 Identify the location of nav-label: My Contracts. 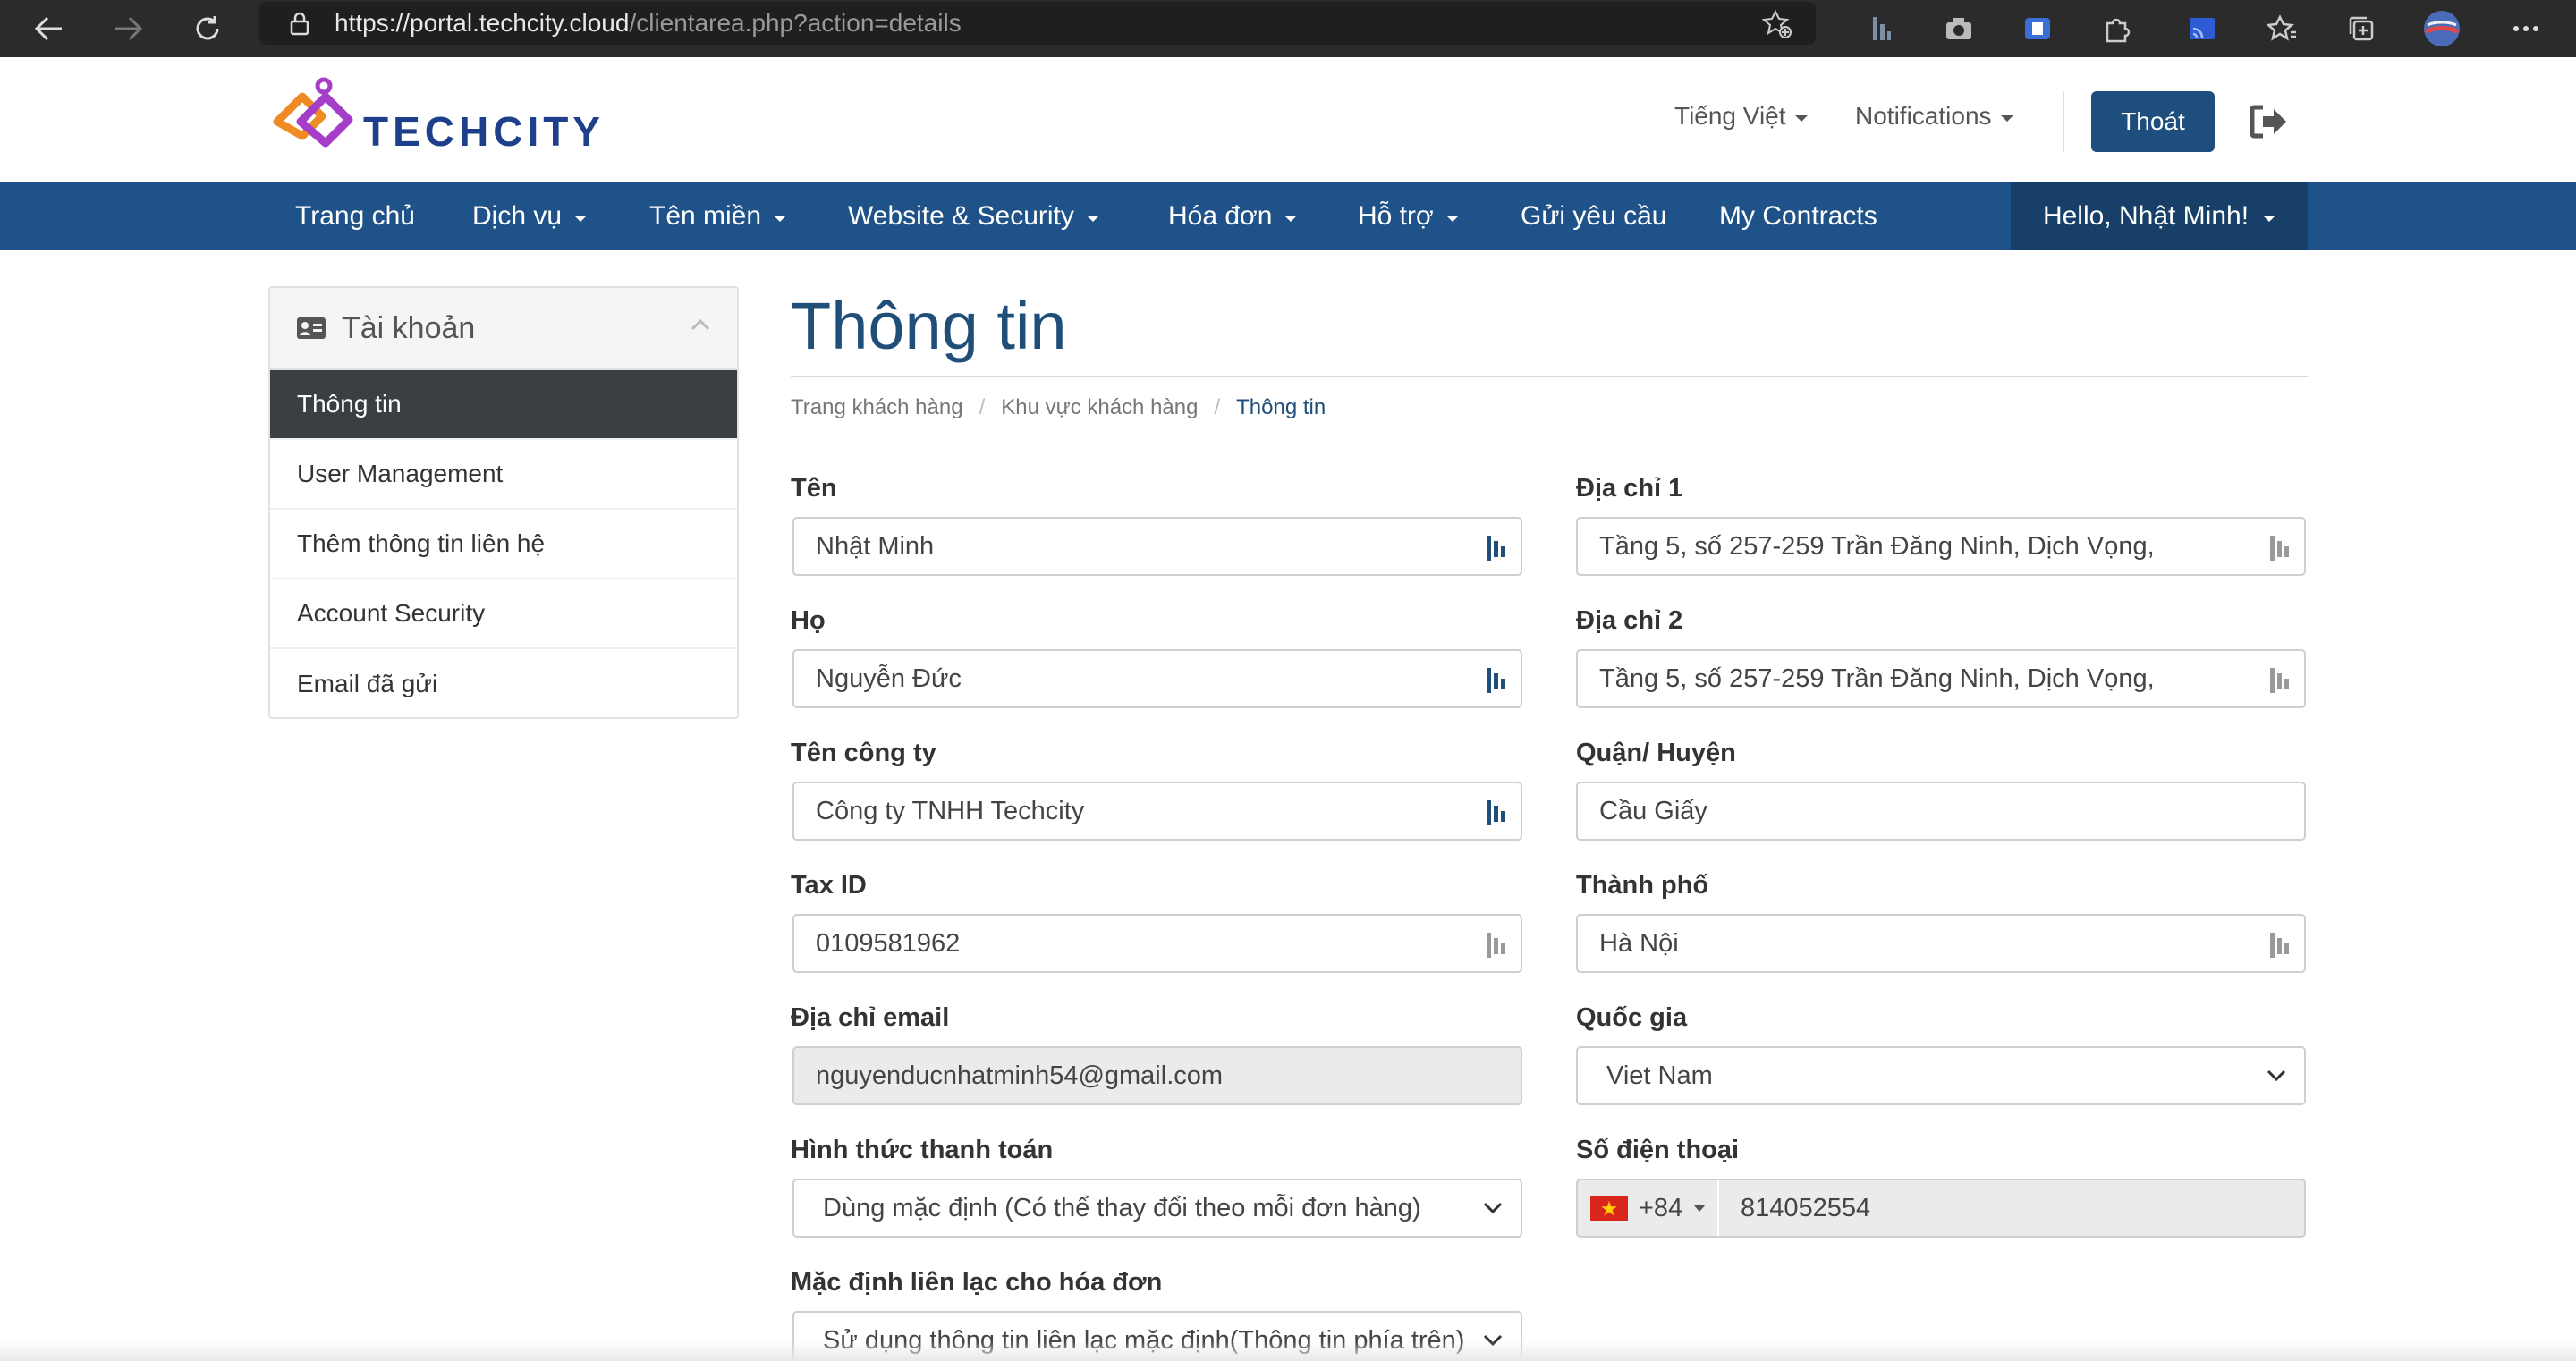
(1798, 216).